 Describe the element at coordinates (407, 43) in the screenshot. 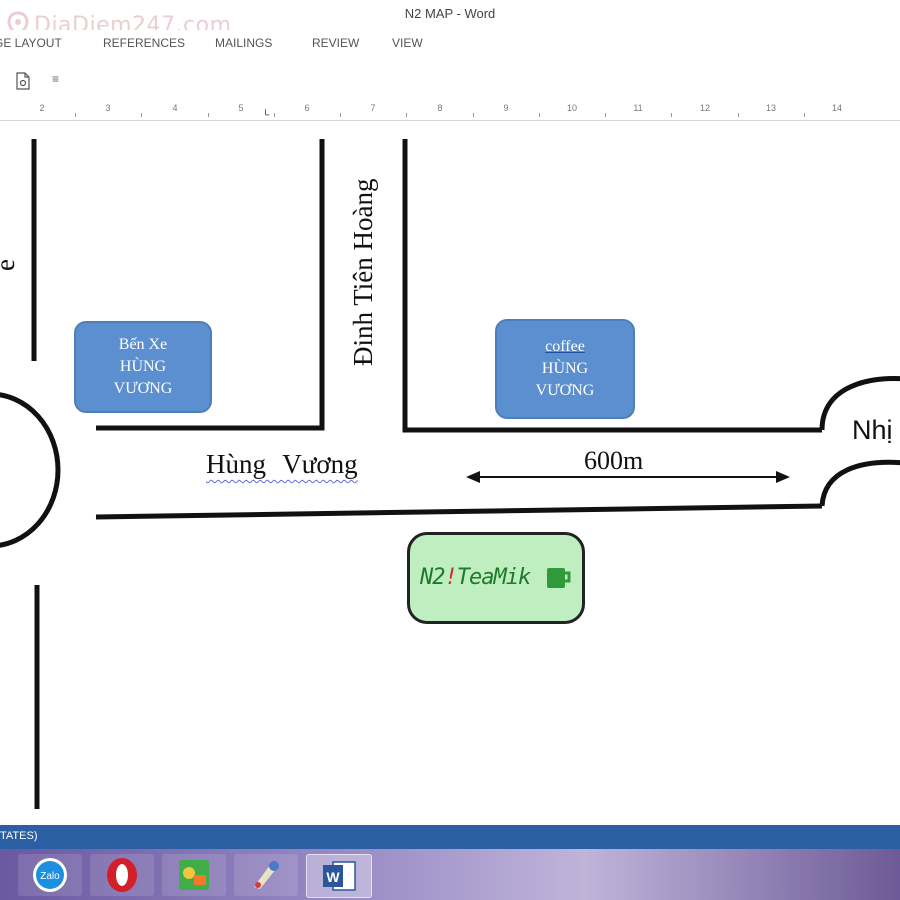

I see `tab-view: VIEW` at that location.